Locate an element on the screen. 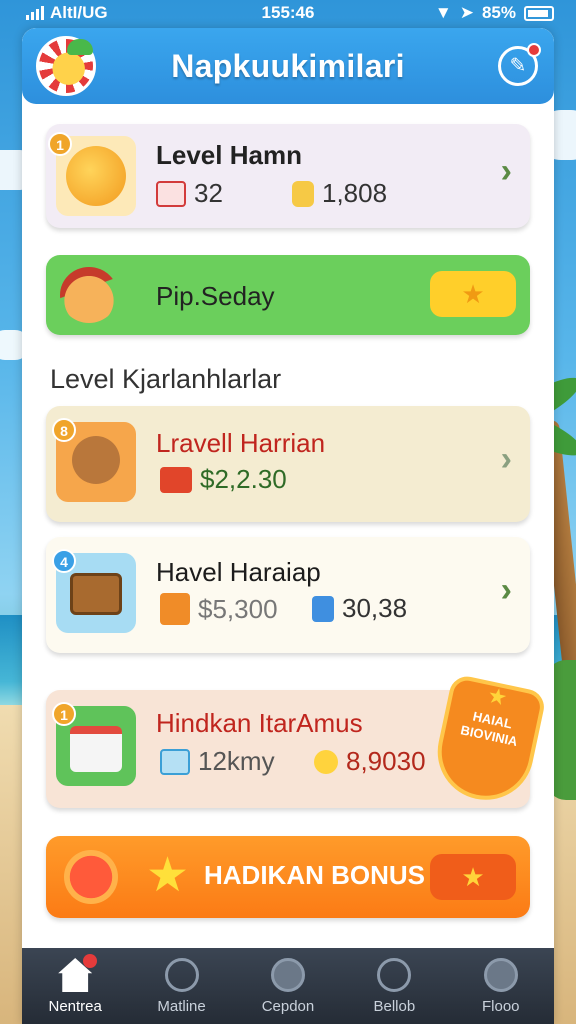  bottom-navigation: Nentrea Matline Cepdon Bellob Flooo is located at coordinates (288, 986).